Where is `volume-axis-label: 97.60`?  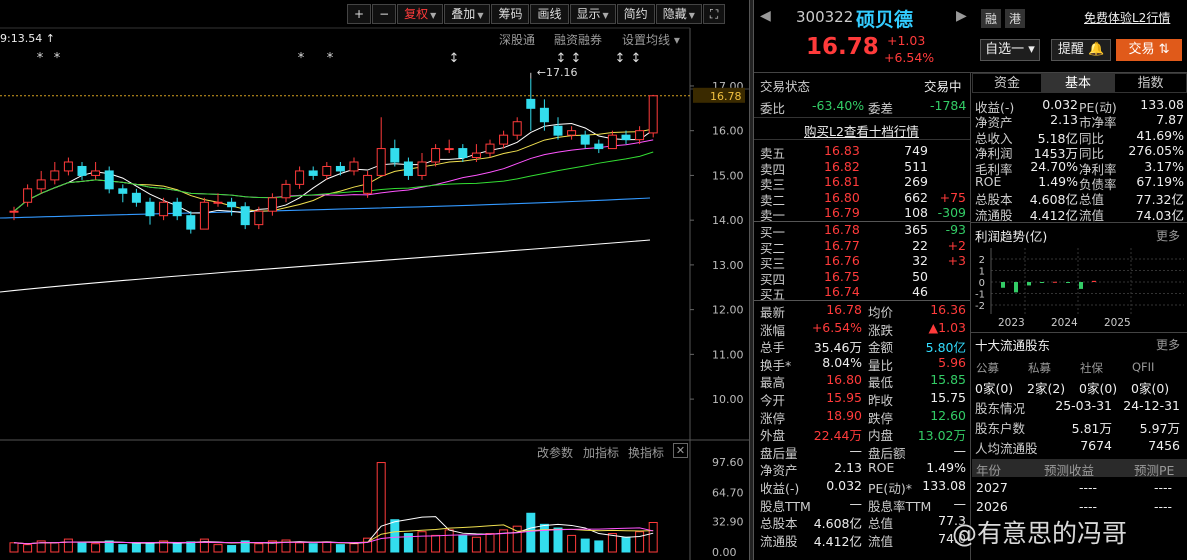 volume-axis-label: 97.60 is located at coordinates (728, 462).